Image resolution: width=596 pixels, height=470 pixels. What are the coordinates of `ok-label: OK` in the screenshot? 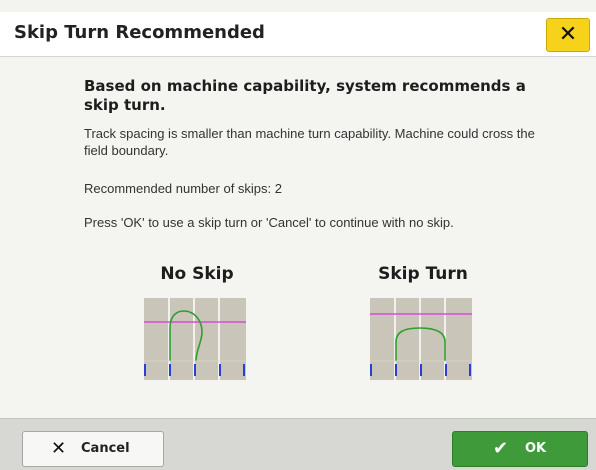 It's located at (536, 448).